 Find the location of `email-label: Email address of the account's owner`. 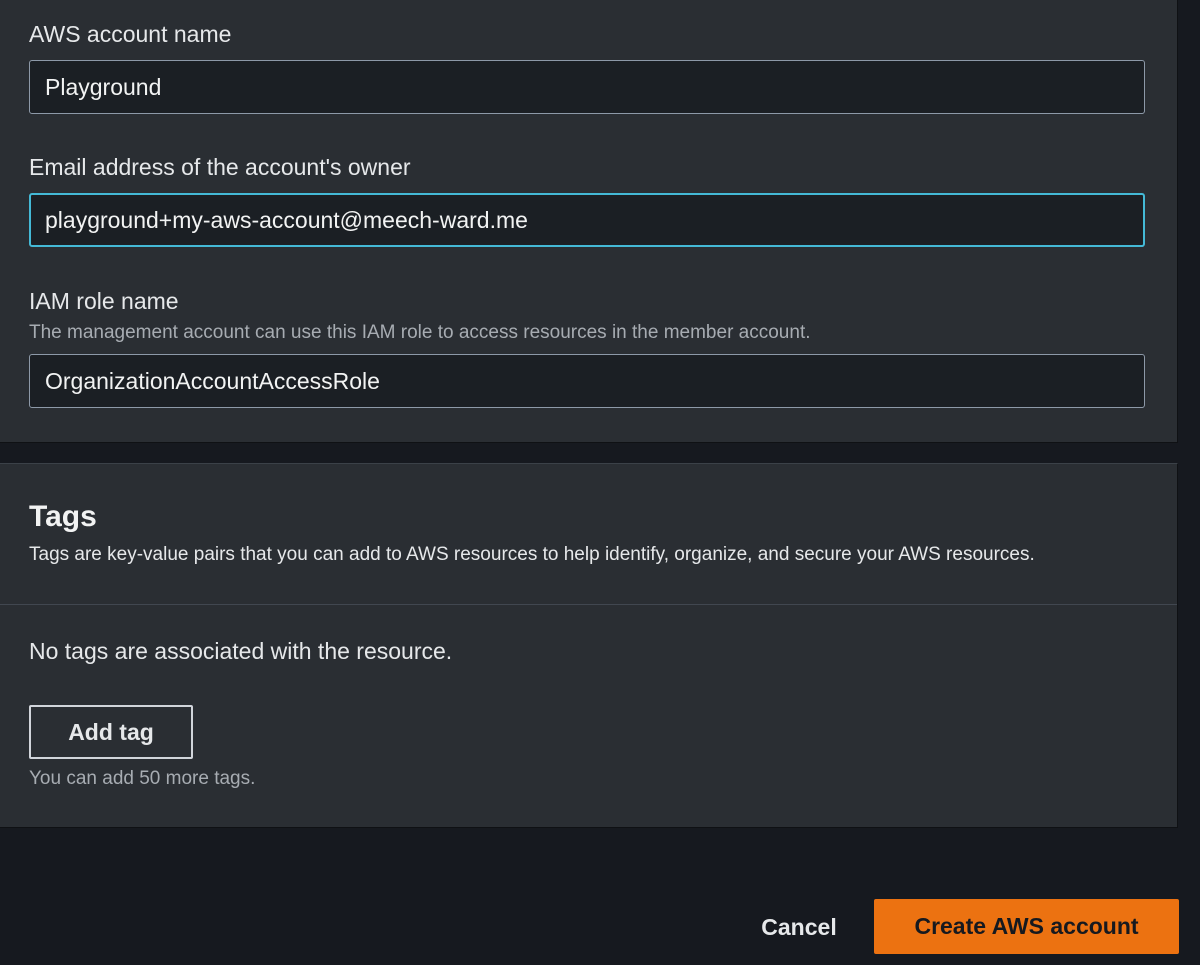

email-label: Email address of the account's owner is located at coordinates (220, 167).